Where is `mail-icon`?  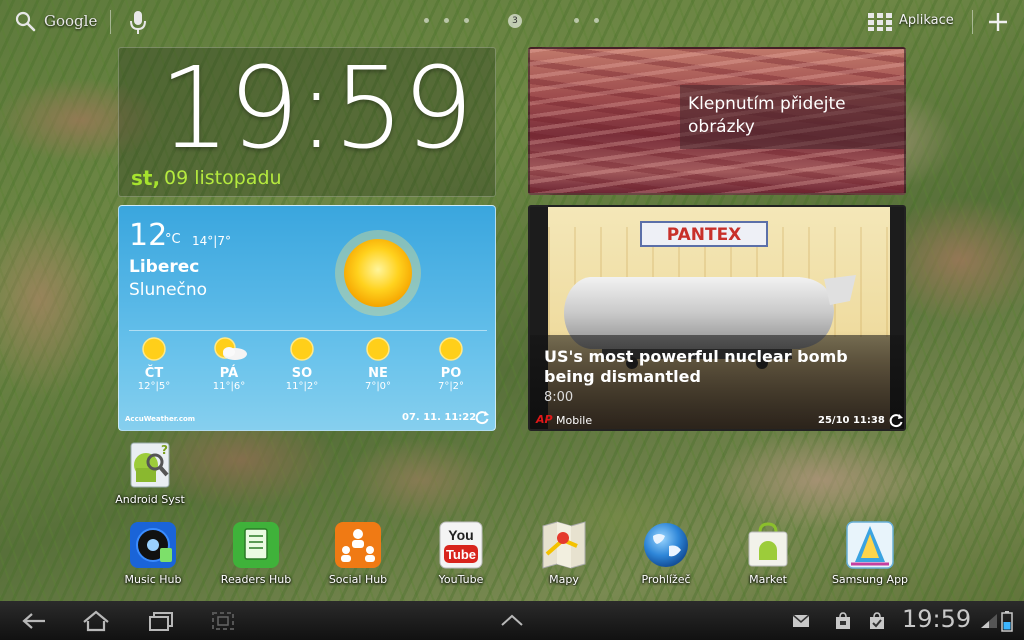
mail-icon is located at coordinates (801, 621).